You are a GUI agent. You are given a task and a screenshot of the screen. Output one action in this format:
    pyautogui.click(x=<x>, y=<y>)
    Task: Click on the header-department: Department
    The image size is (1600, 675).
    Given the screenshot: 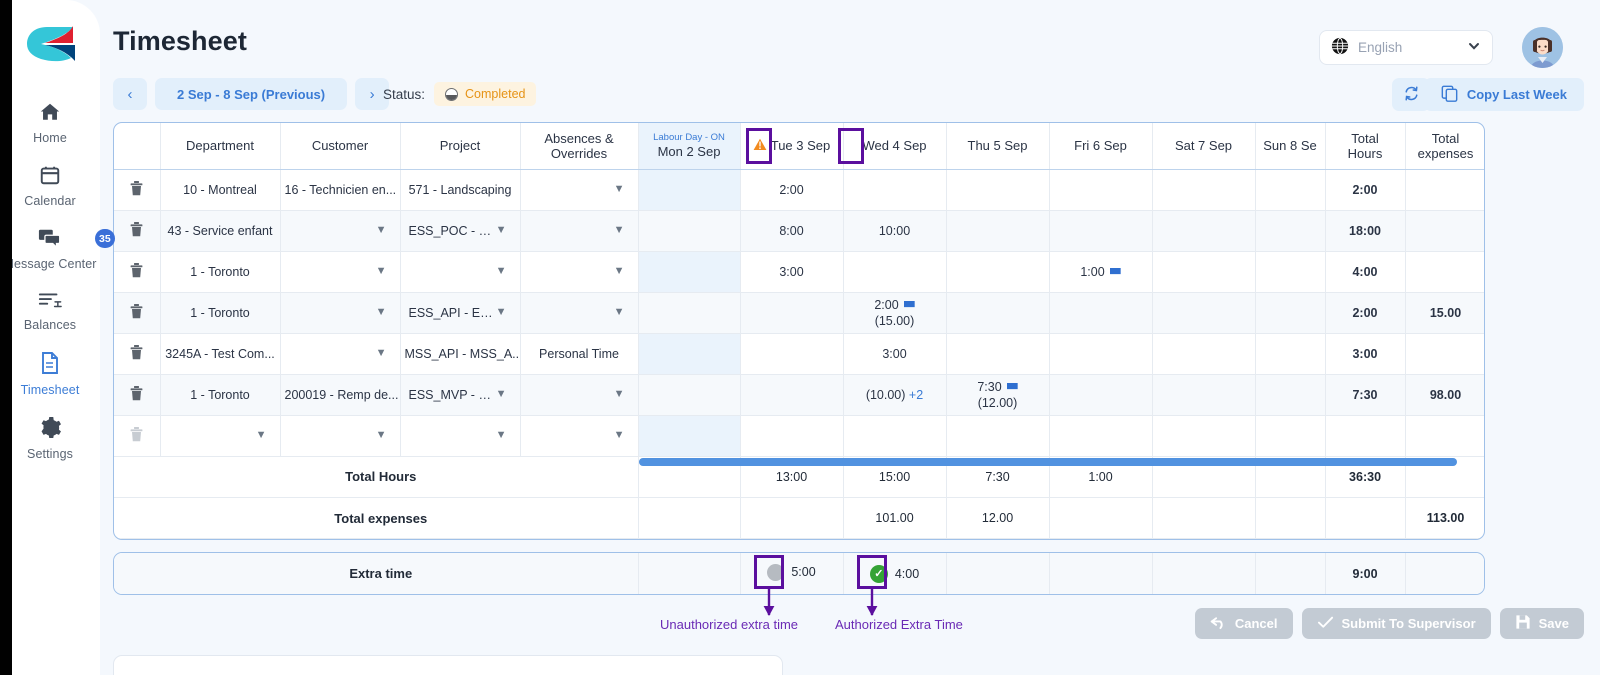 What is the action you would take?
    pyautogui.click(x=220, y=146)
    